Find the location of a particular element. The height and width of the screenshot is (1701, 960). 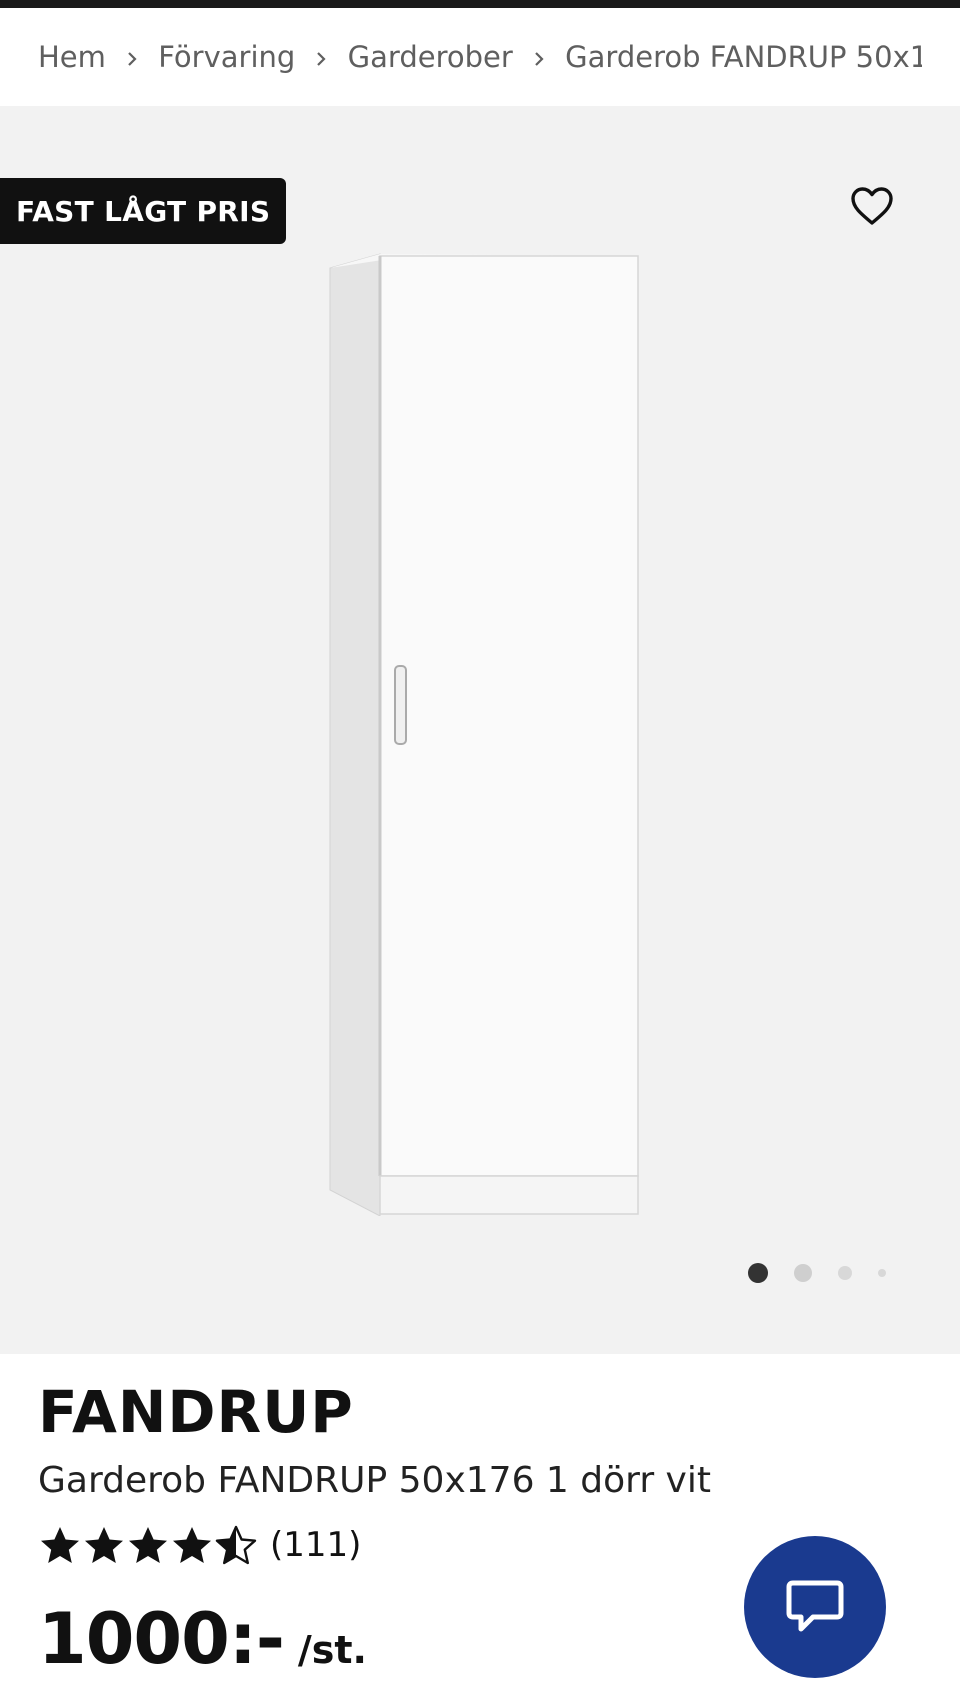

chat-bubble-icon is located at coordinates (815, 1606).